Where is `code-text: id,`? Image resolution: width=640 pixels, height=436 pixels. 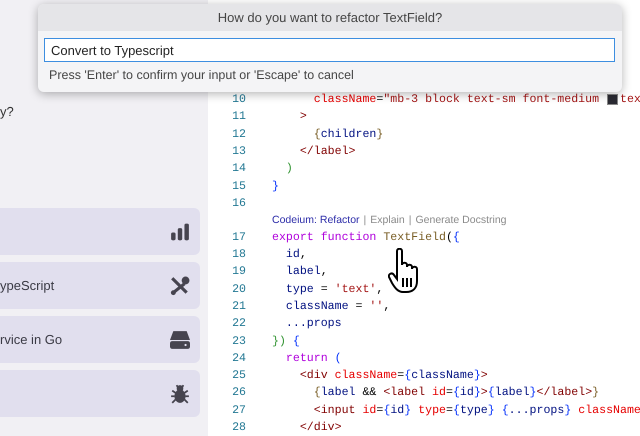 code-text: id, is located at coordinates (295, 255).